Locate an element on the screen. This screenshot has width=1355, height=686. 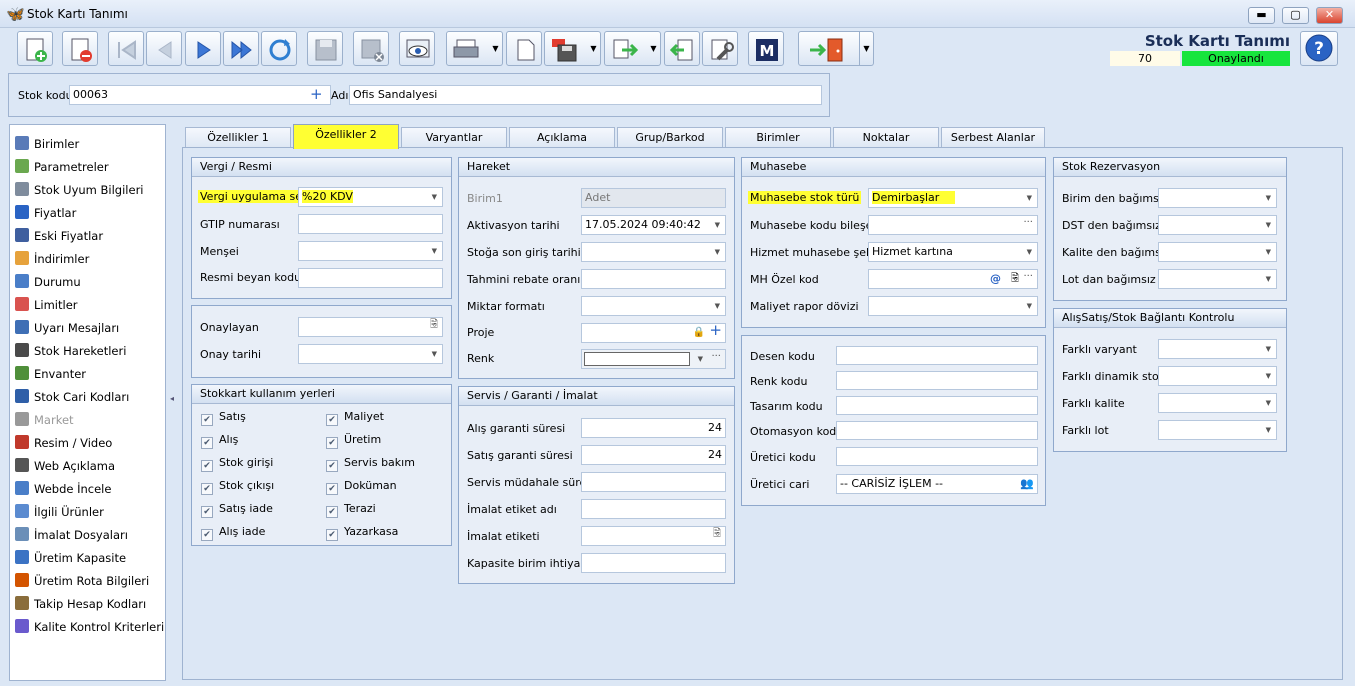
lookup-icon: 🗟 is located at coordinates (1015, 279).